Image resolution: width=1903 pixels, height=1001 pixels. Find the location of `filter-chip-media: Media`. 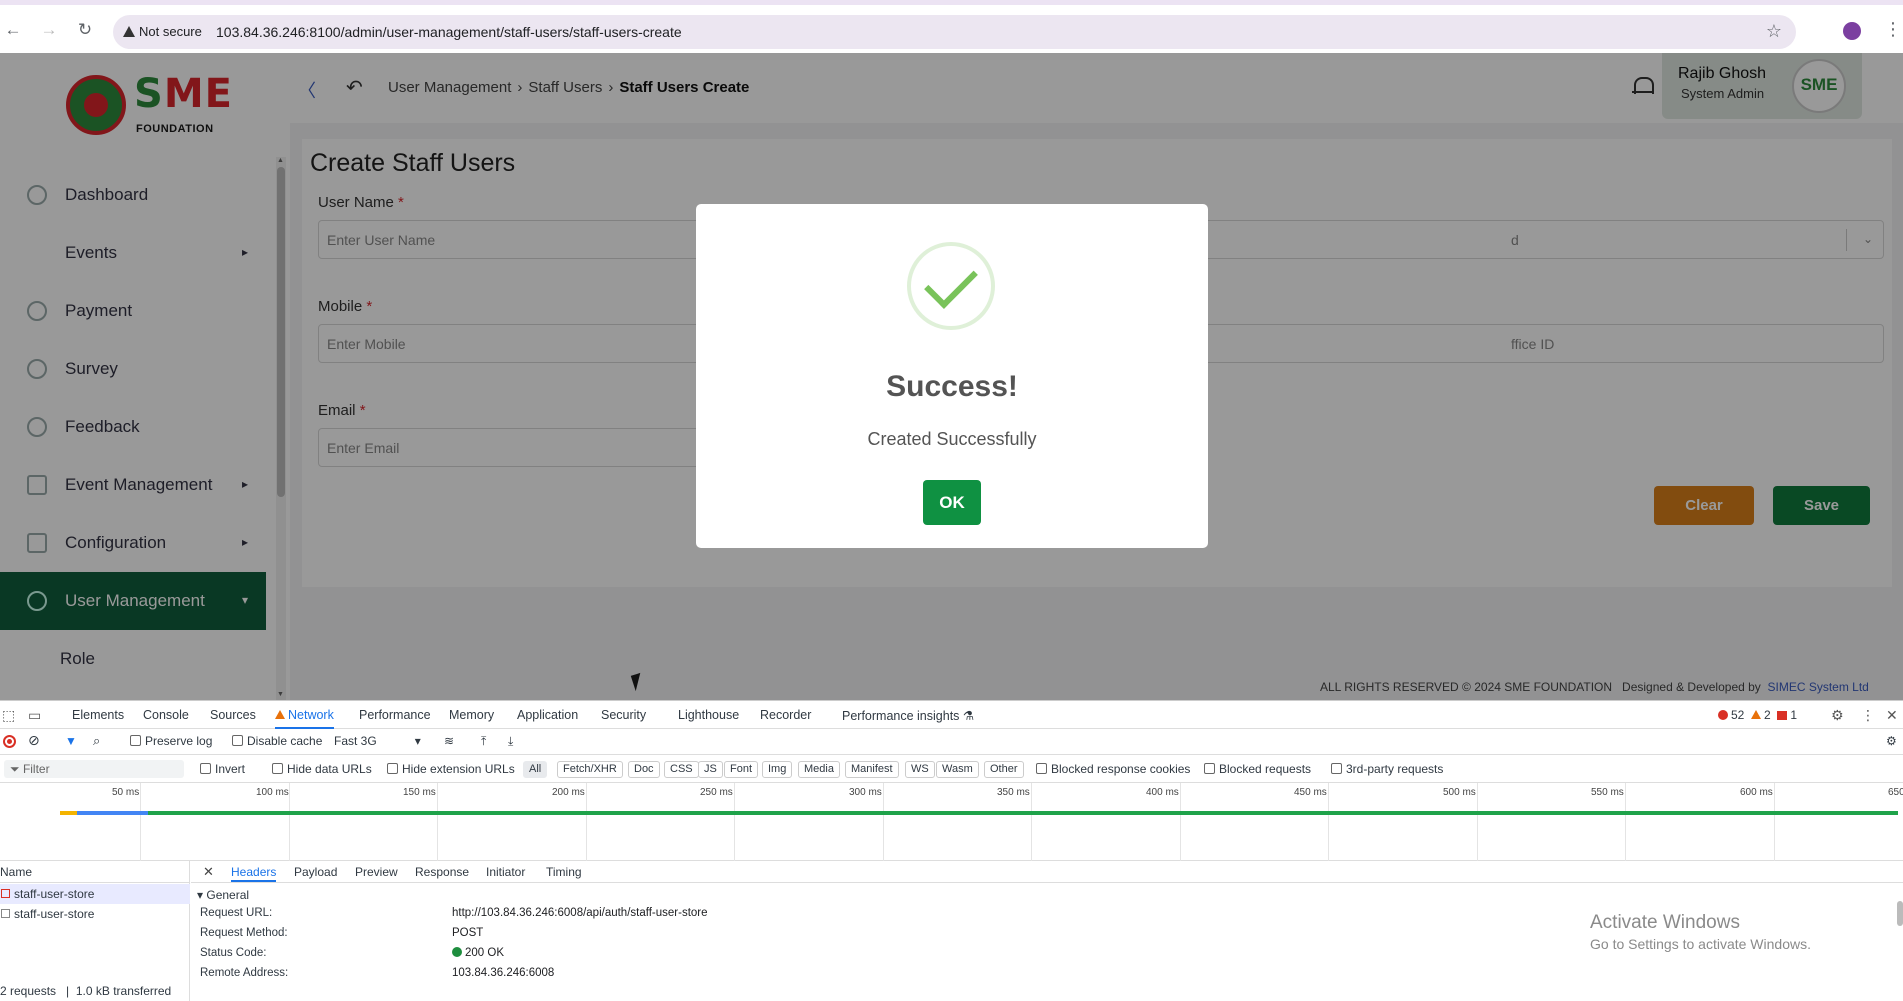

filter-chip-media: Media is located at coordinates (819, 769).